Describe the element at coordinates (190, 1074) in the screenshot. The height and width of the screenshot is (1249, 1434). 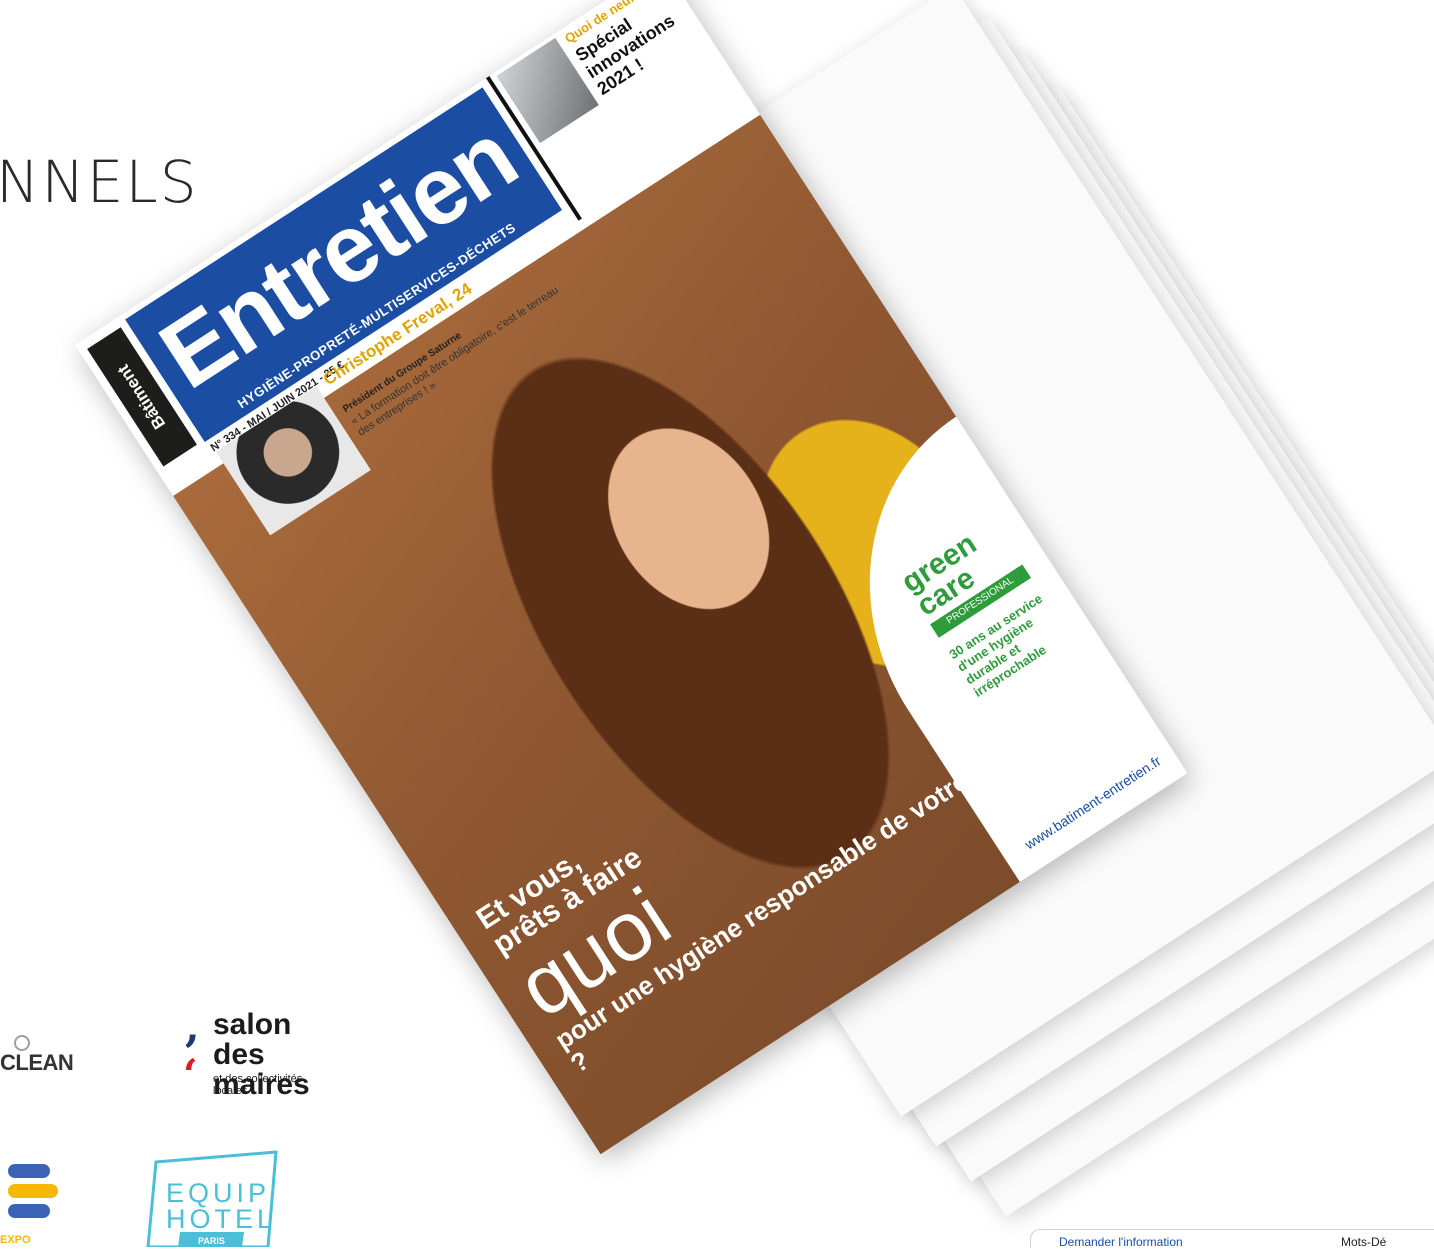
I see `quote-mark-red: ‘` at that location.